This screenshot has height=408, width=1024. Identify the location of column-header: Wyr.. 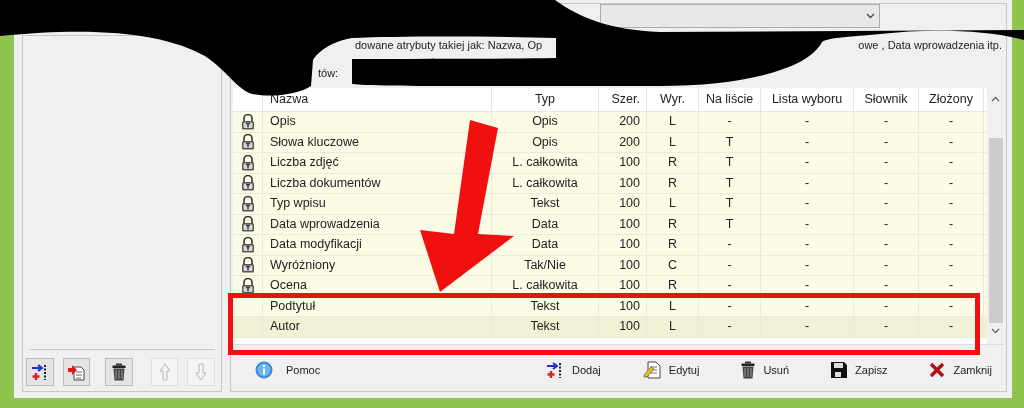
(673, 99).